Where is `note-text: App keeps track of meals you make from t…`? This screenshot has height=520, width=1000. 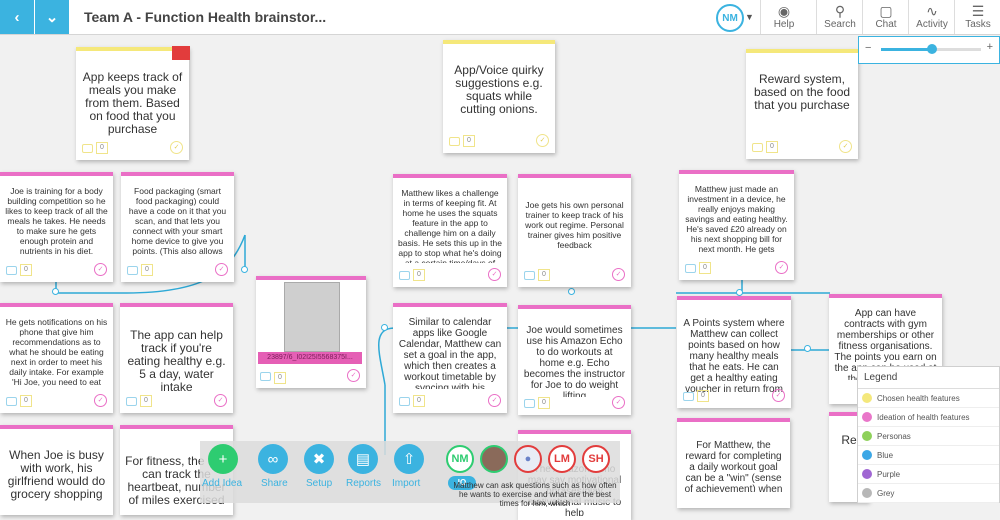
note-text: App keeps track of meals you make from t… is located at coordinates (132, 103).